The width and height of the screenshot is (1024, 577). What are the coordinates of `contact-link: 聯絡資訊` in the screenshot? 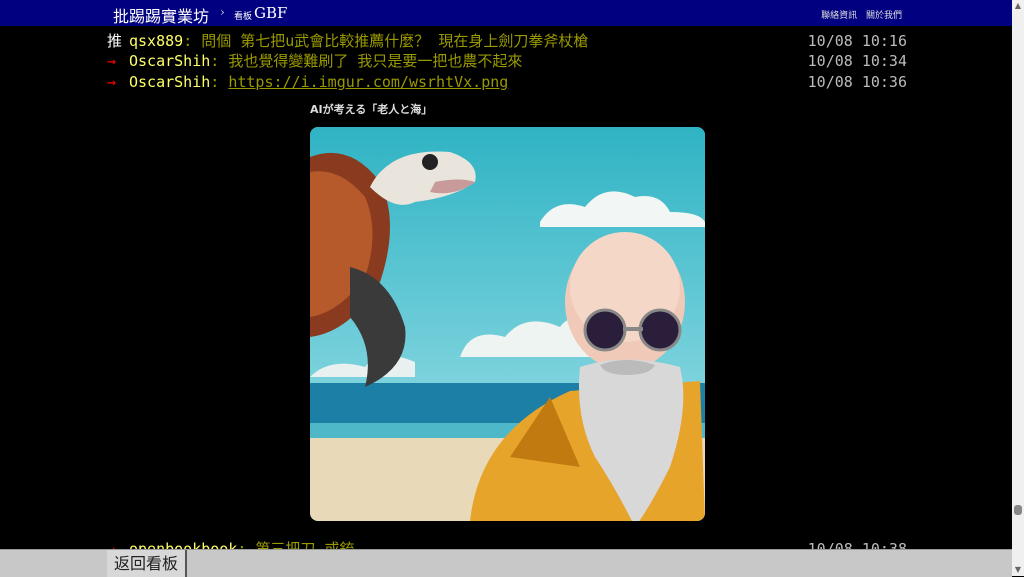 It's located at (839, 16).